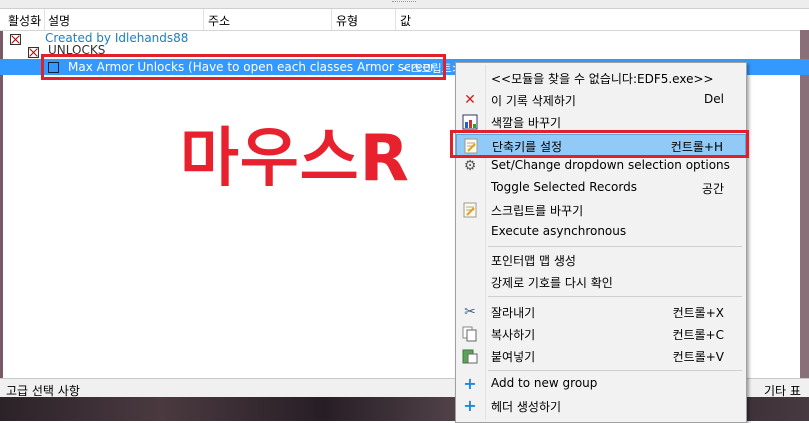 This screenshot has height=423, width=809. I want to click on color-icon, so click(470, 122).